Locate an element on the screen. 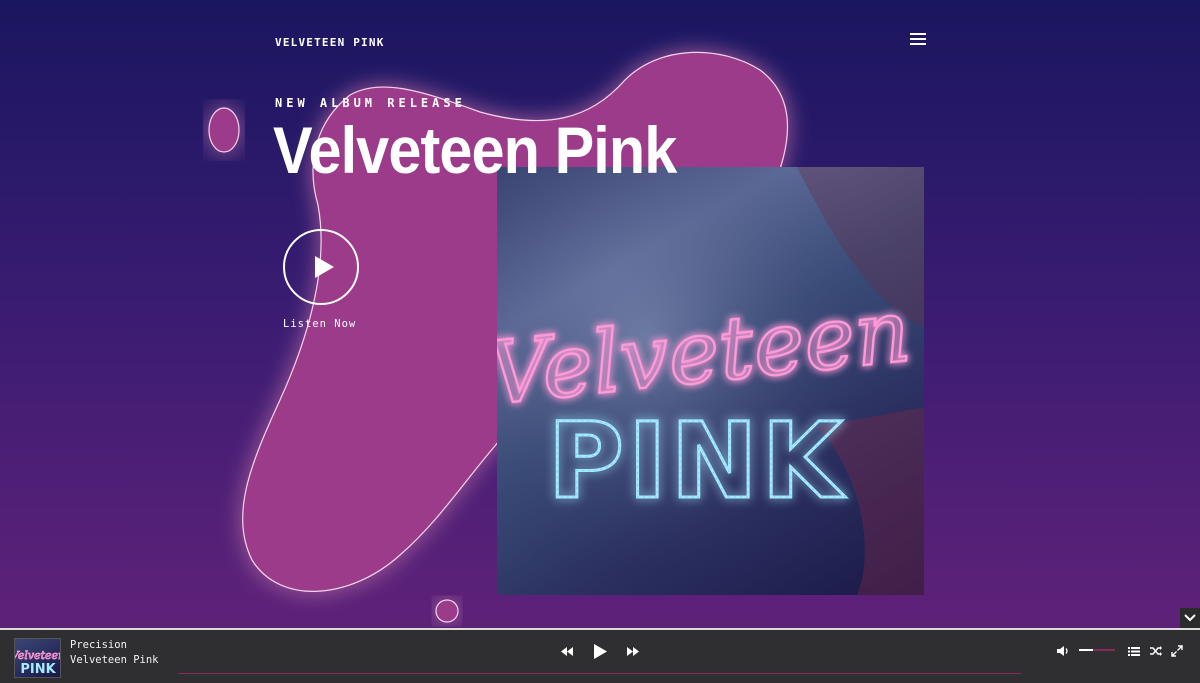 This screenshot has width=1200, height=683. audio-player-bar: Velveteen PINK Precision Velveteen Pink is located at coordinates (600, 655).